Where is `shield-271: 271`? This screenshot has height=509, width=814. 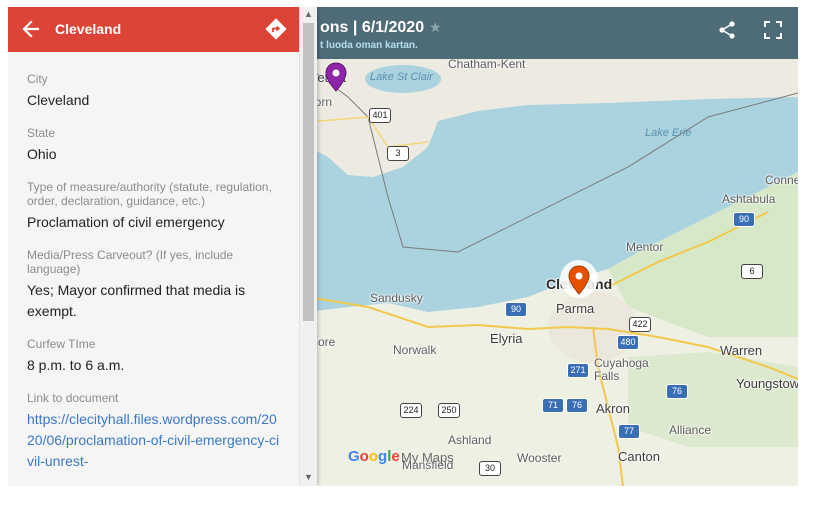
shield-271: 271 is located at coordinates (578, 370).